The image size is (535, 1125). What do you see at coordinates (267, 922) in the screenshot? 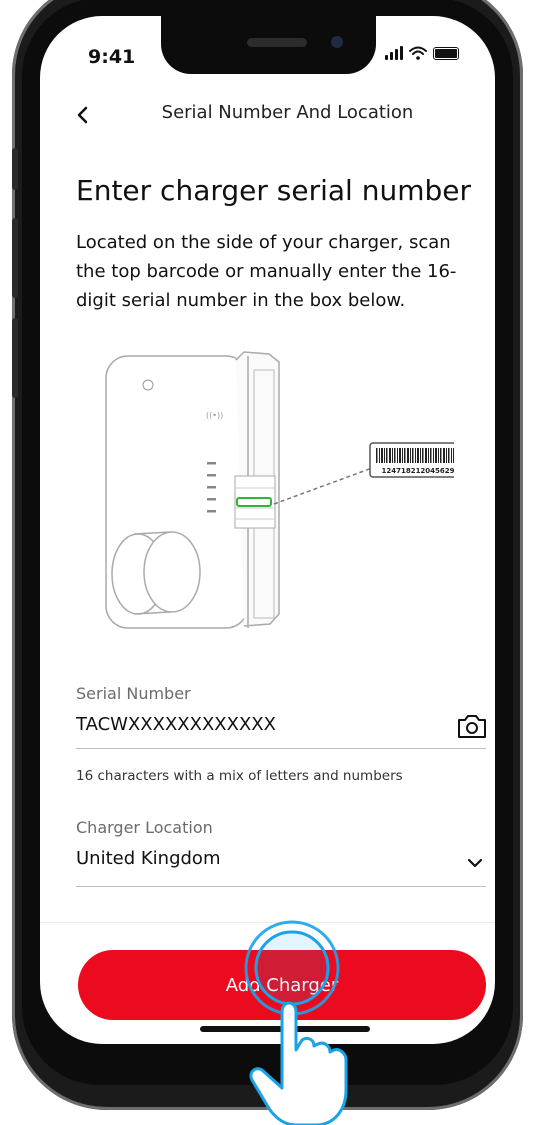
I see `bottom-divider` at bounding box center [267, 922].